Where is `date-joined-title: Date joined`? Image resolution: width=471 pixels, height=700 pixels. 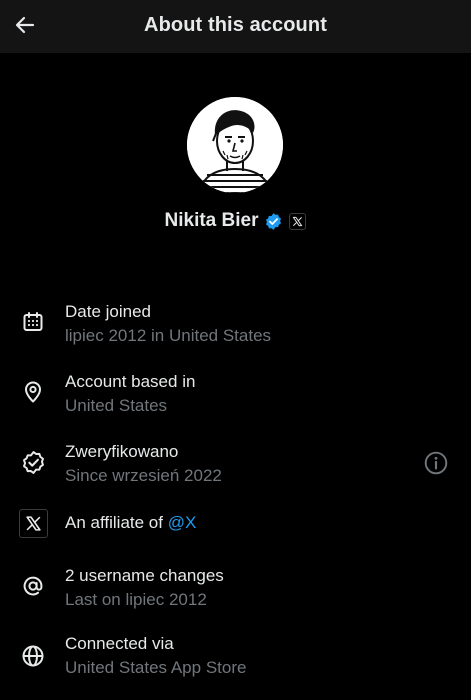 date-joined-title: Date joined is located at coordinates (108, 311).